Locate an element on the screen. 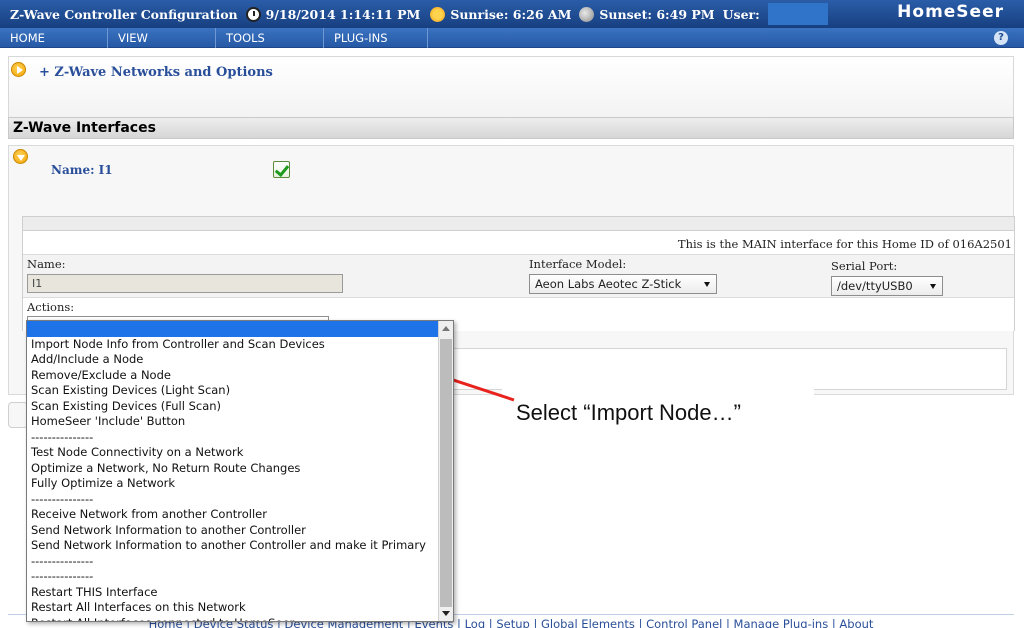  dropdown-option-selected is located at coordinates (240, 329).